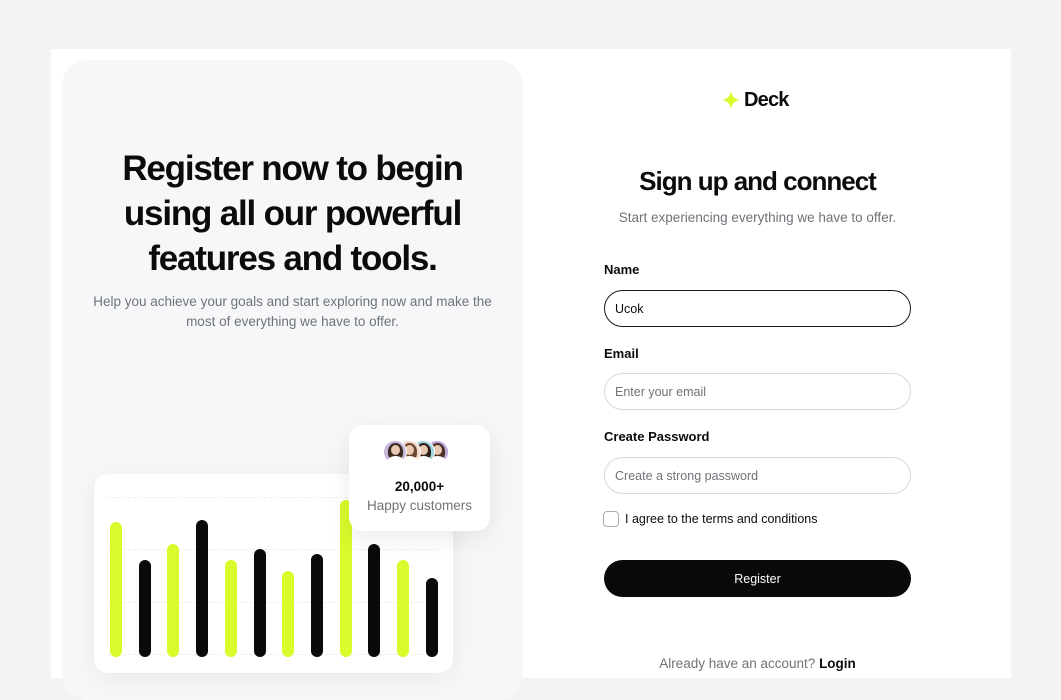 This screenshot has width=1061, height=700. I want to click on avatar, so click(395, 452).